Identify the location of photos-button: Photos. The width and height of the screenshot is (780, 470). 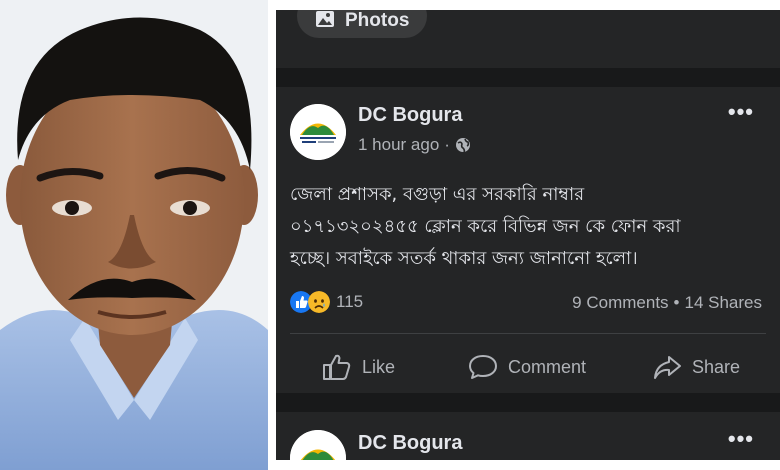
(362, 24).